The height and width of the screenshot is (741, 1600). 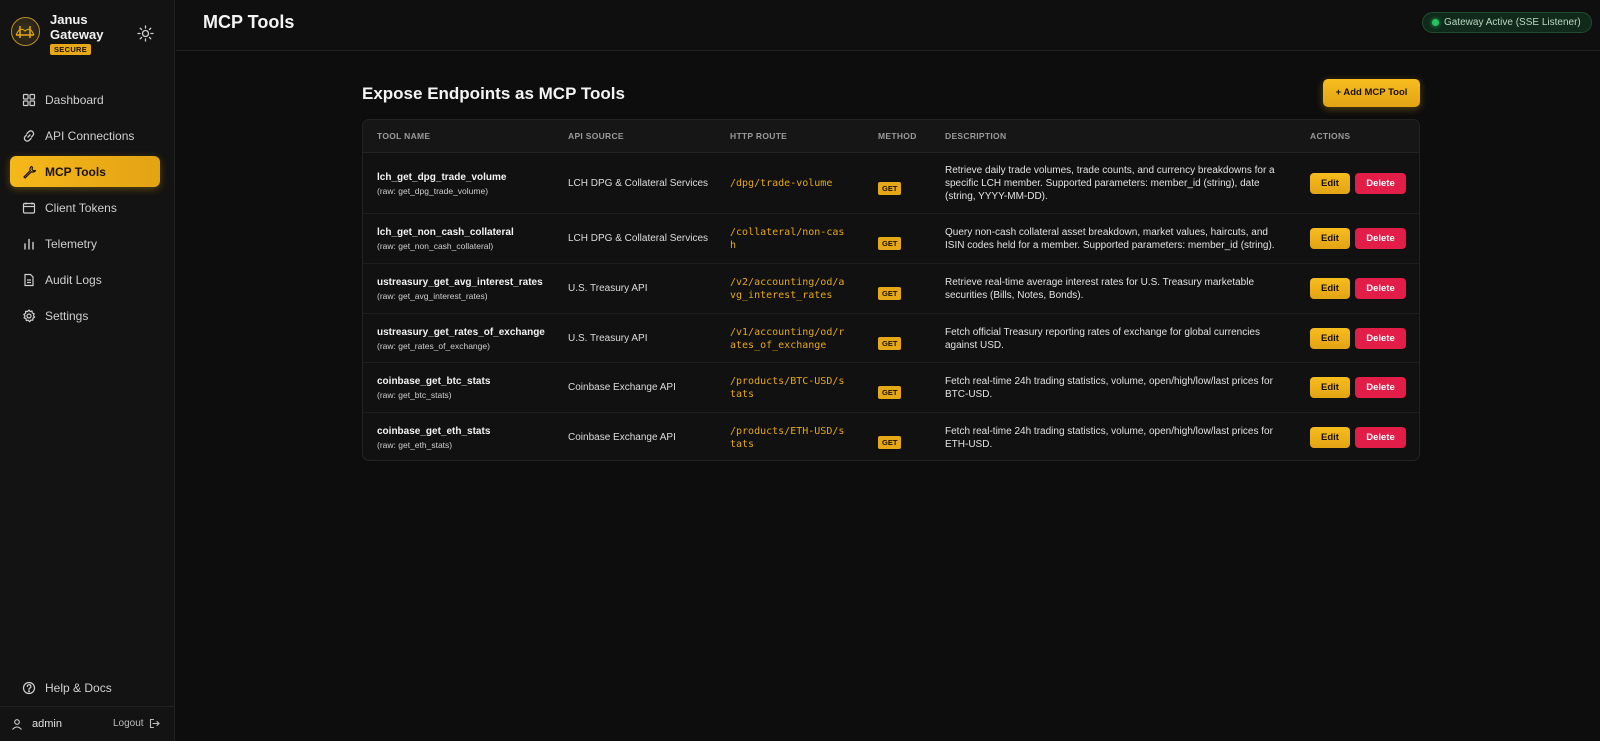 What do you see at coordinates (445, 232) in the screenshot?
I see `tool-name: lch_get_non_cash_collateral` at bounding box center [445, 232].